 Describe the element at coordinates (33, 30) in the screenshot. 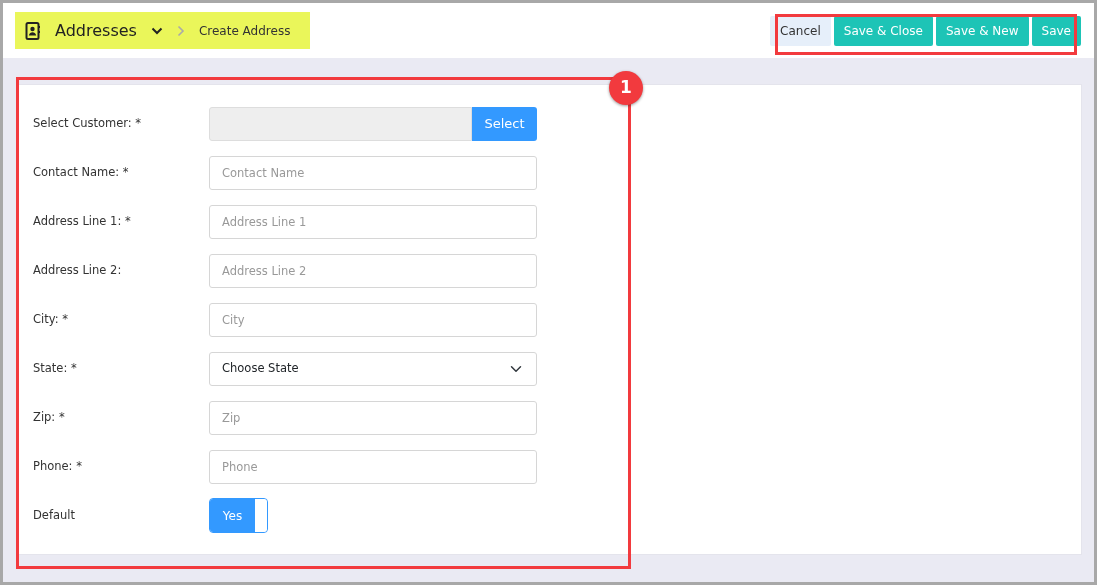

I see `contact-book-icon` at that location.